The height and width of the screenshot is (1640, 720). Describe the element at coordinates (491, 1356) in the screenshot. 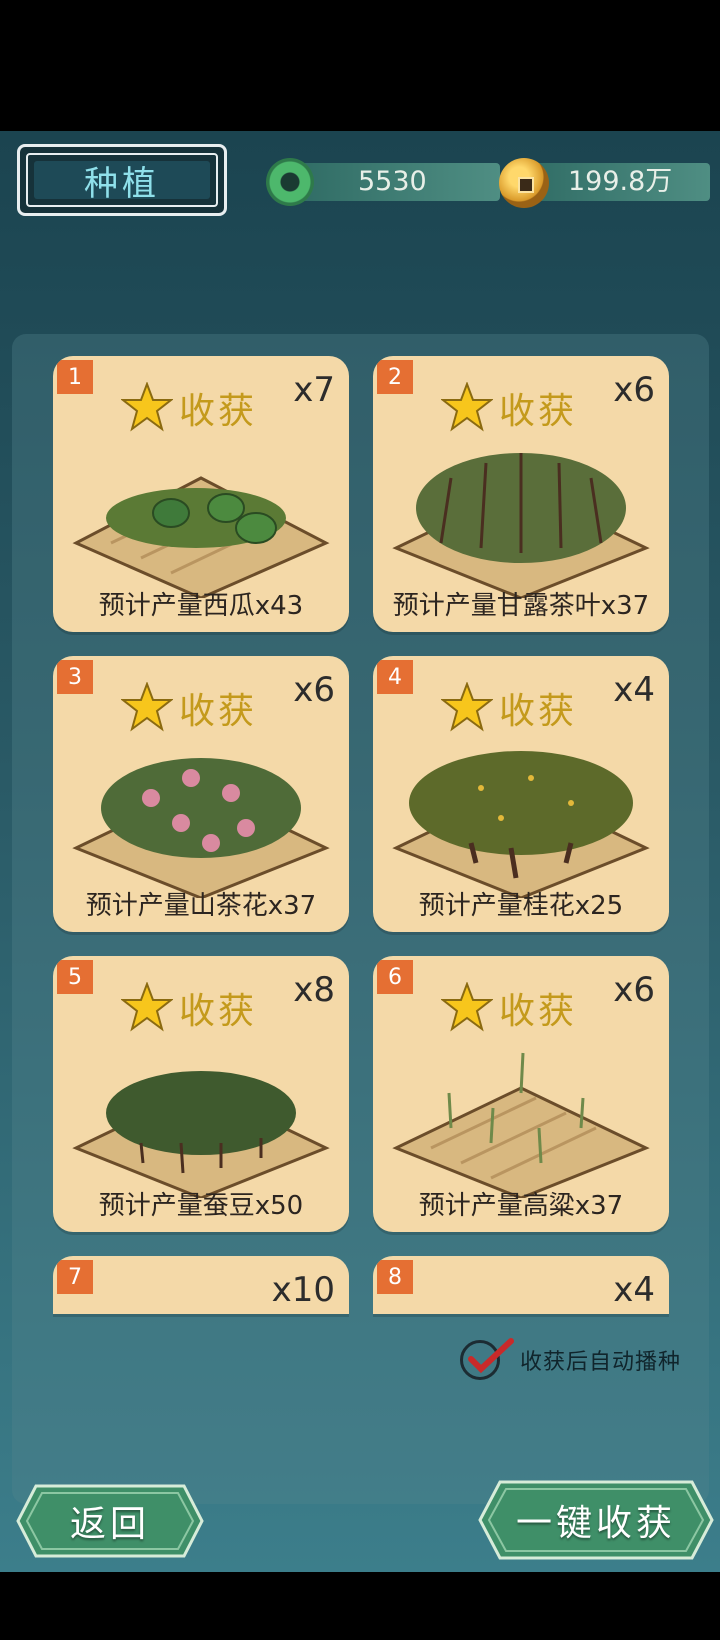

I see `checkmark-icon` at that location.